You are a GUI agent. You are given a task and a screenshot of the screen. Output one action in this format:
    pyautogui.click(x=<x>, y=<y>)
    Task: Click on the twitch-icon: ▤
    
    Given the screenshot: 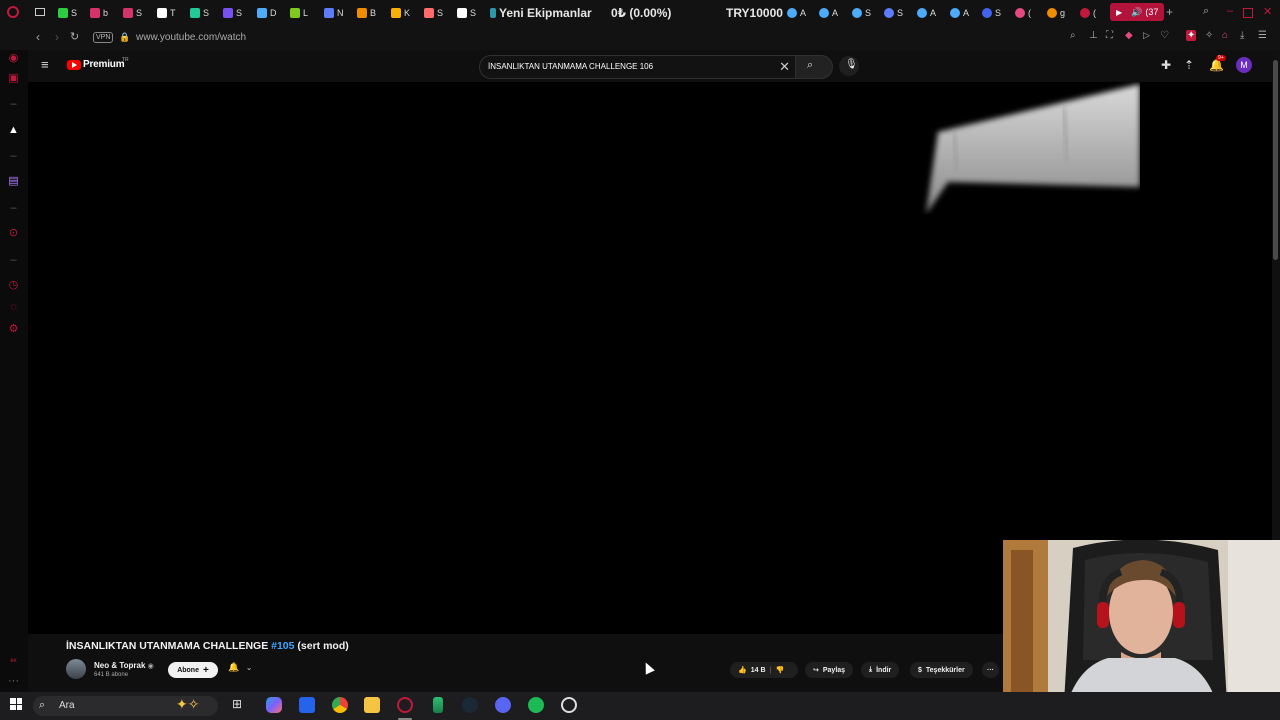 What is the action you would take?
    pyautogui.click(x=13, y=181)
    